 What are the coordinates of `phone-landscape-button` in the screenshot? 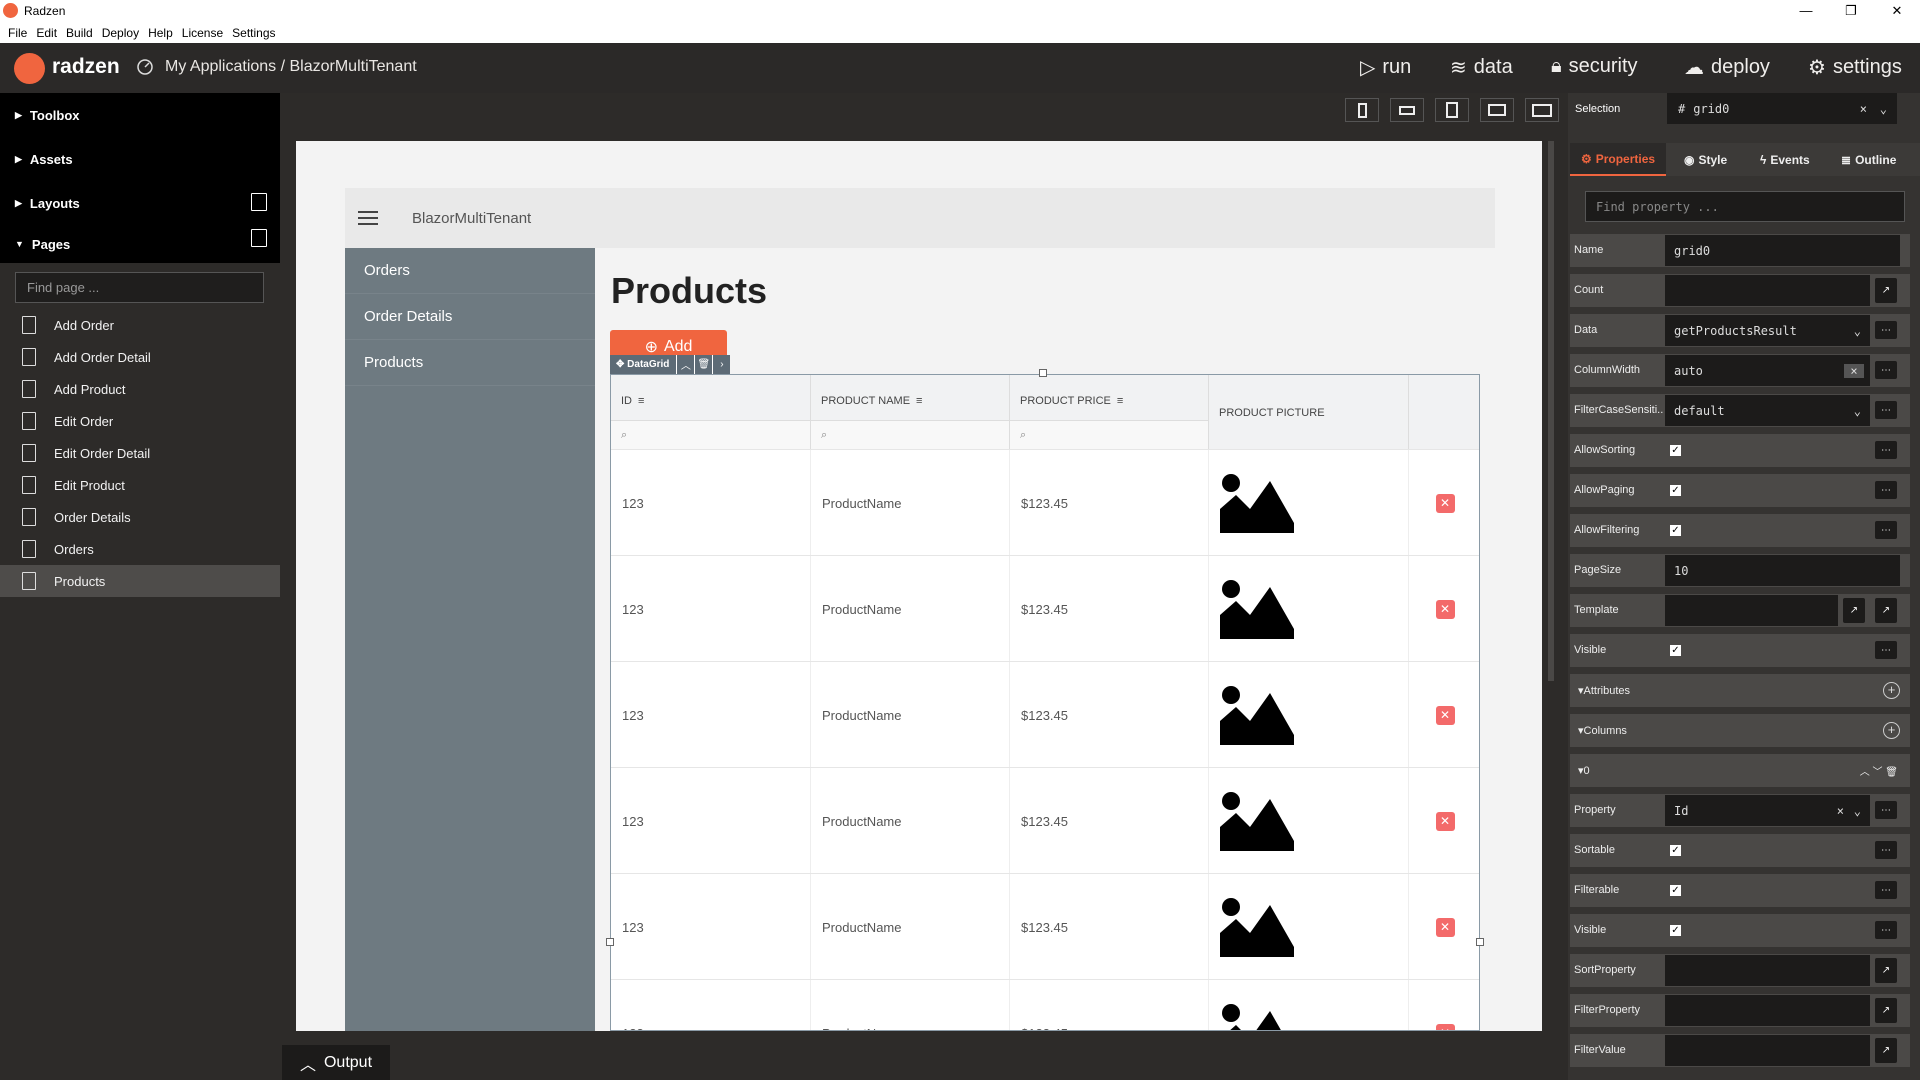 It's located at (1407, 110).